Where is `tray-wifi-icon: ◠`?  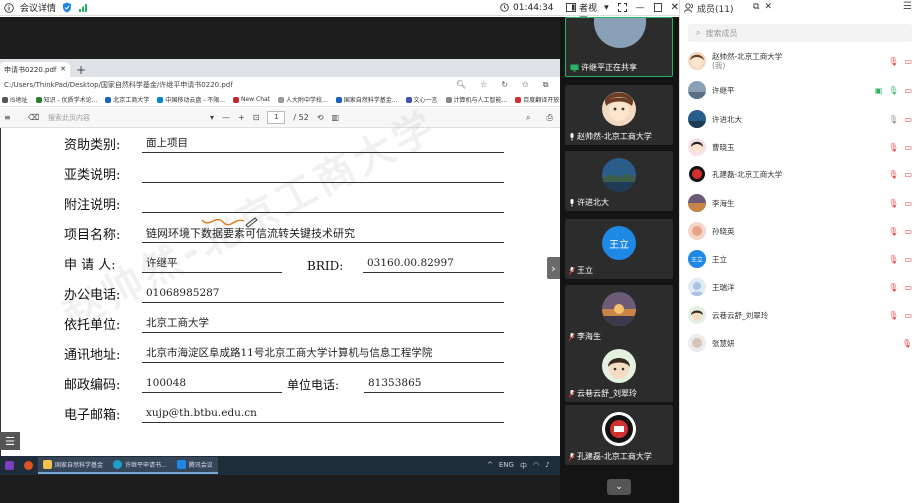 tray-wifi-icon: ◠ is located at coordinates (536, 466).